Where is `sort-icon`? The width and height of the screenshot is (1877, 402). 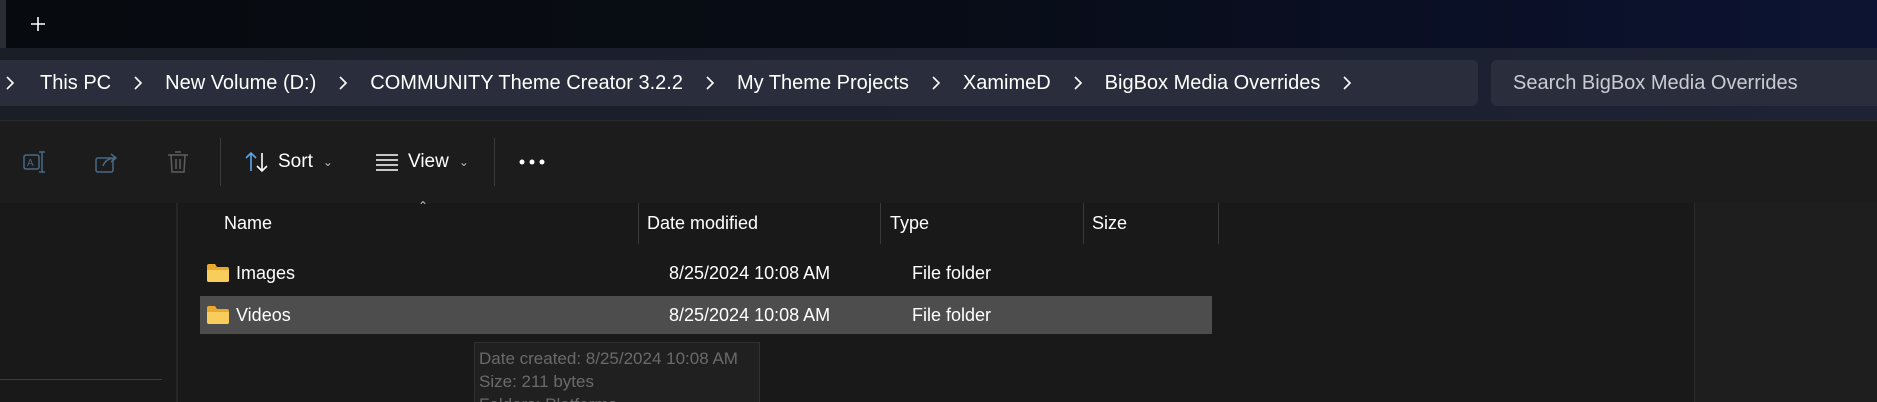 sort-icon is located at coordinates (256, 162).